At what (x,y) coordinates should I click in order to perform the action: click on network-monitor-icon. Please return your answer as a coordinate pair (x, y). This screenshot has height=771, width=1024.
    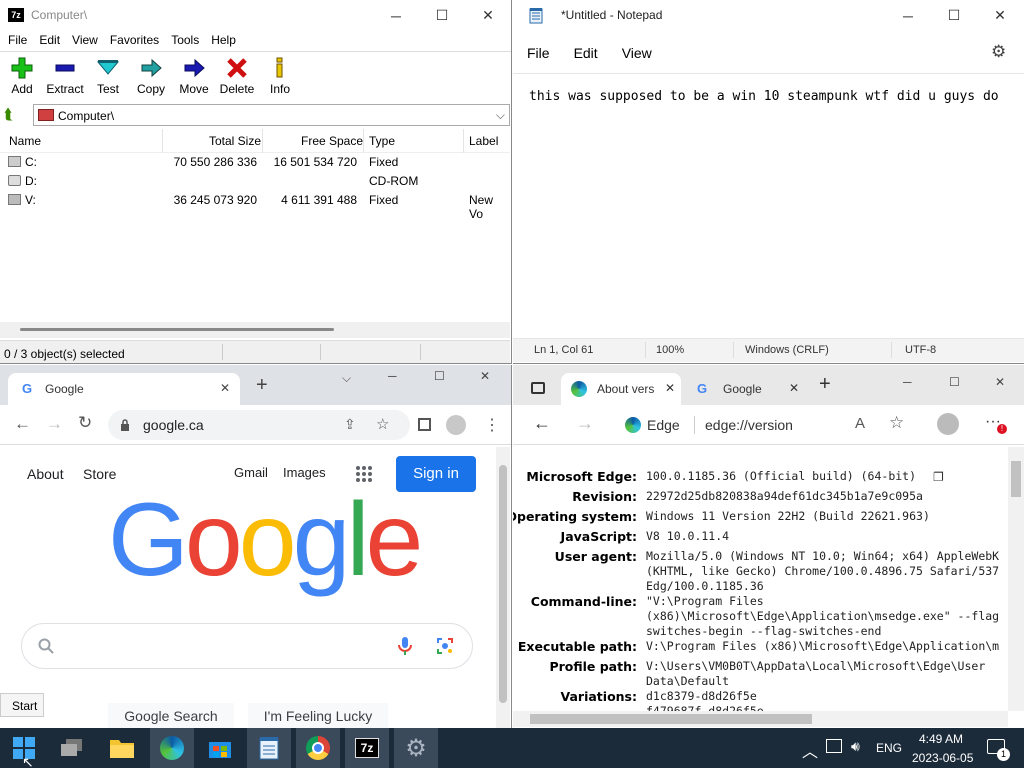
    Looking at the image, I should click on (834, 746).